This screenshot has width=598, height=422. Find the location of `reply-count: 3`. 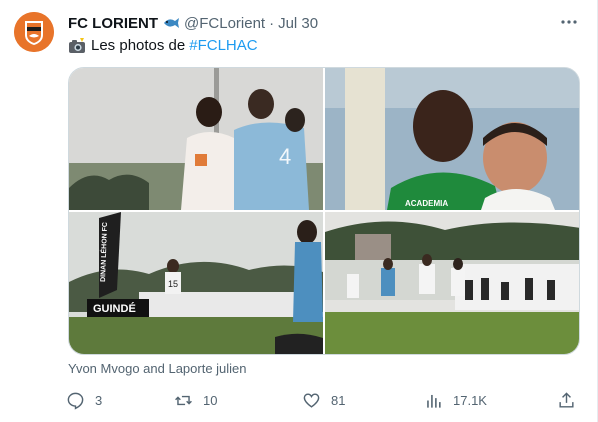

reply-count: 3 is located at coordinates (99, 400).